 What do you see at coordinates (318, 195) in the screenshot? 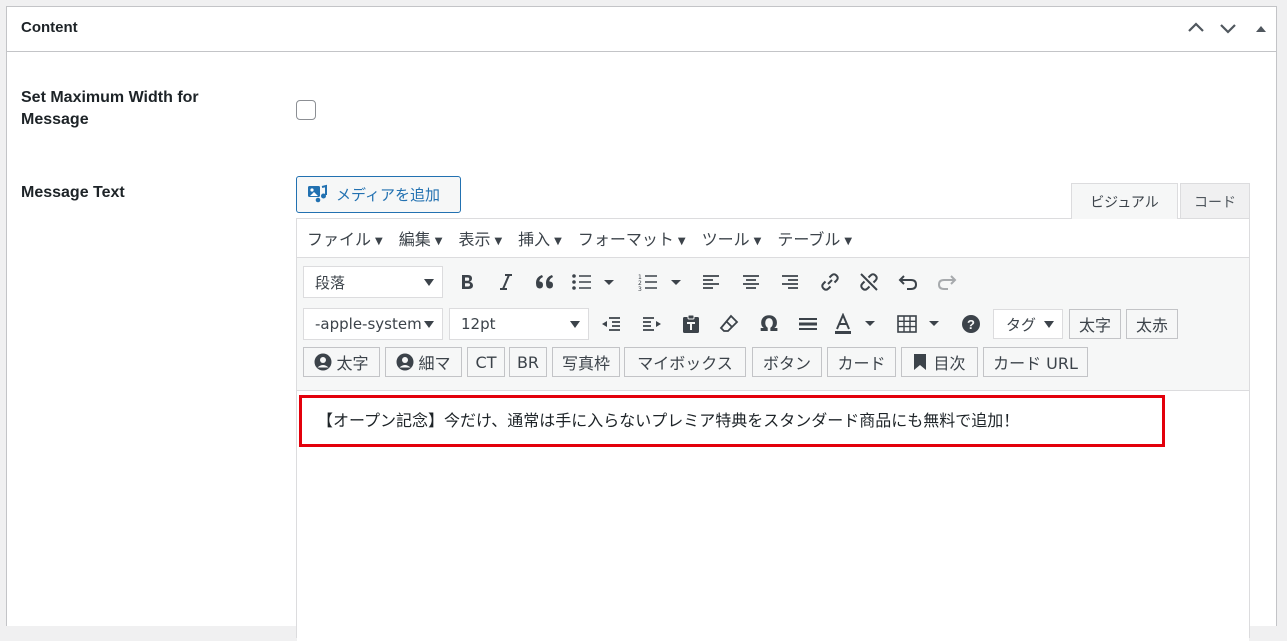
I see `media-icon` at bounding box center [318, 195].